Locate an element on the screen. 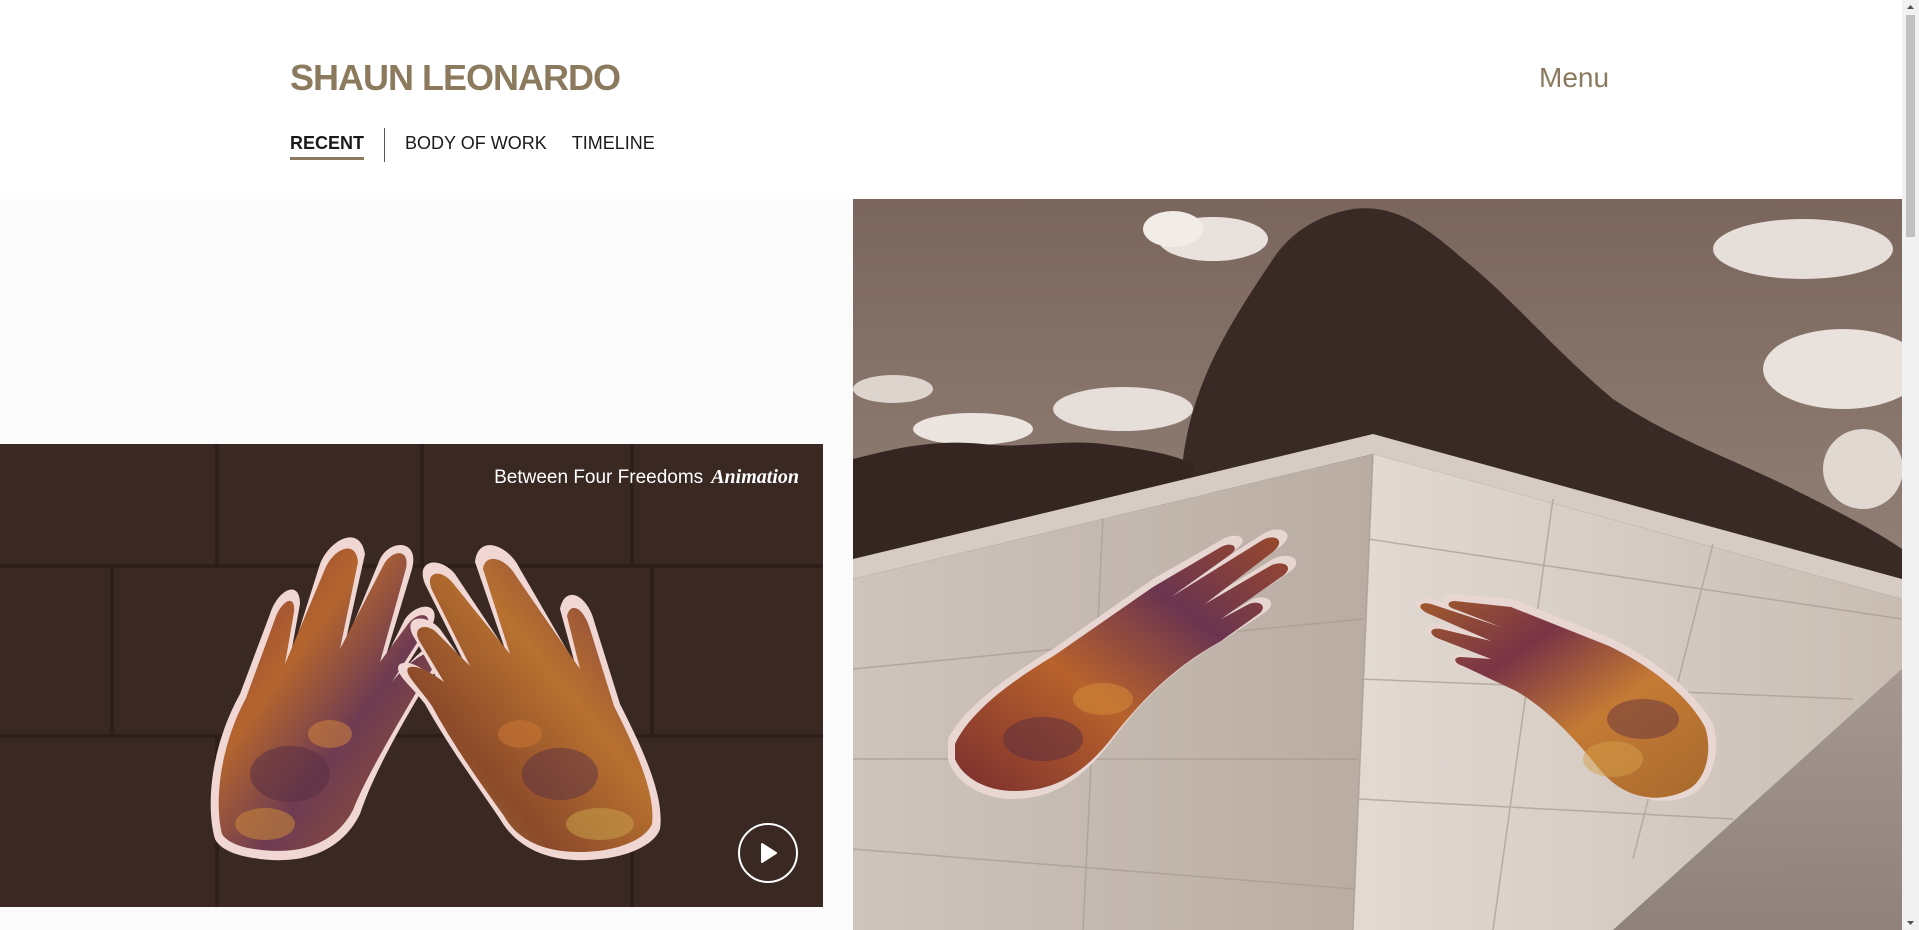 The height and width of the screenshot is (930, 1919). subnav-divider is located at coordinates (385, 145).